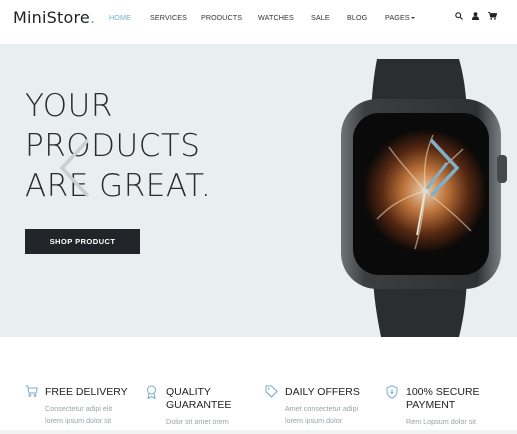 This screenshot has width=517, height=434. What do you see at coordinates (258, 432) in the screenshot?
I see `section-divider` at bounding box center [258, 432].